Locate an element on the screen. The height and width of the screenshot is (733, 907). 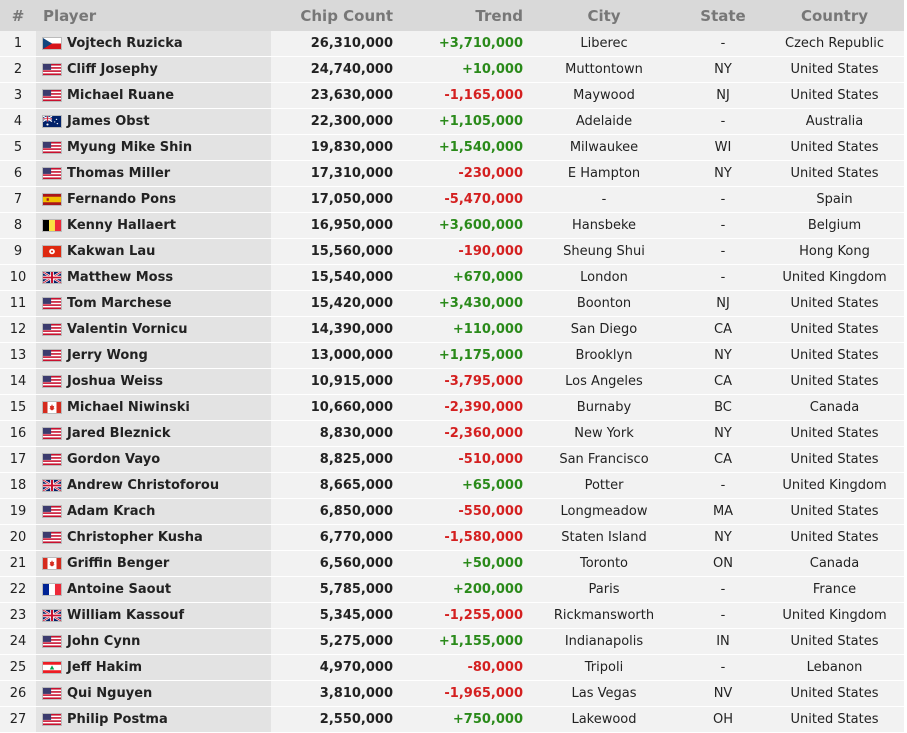
player-cell: Michael Ruane is located at coordinates (153, 95).